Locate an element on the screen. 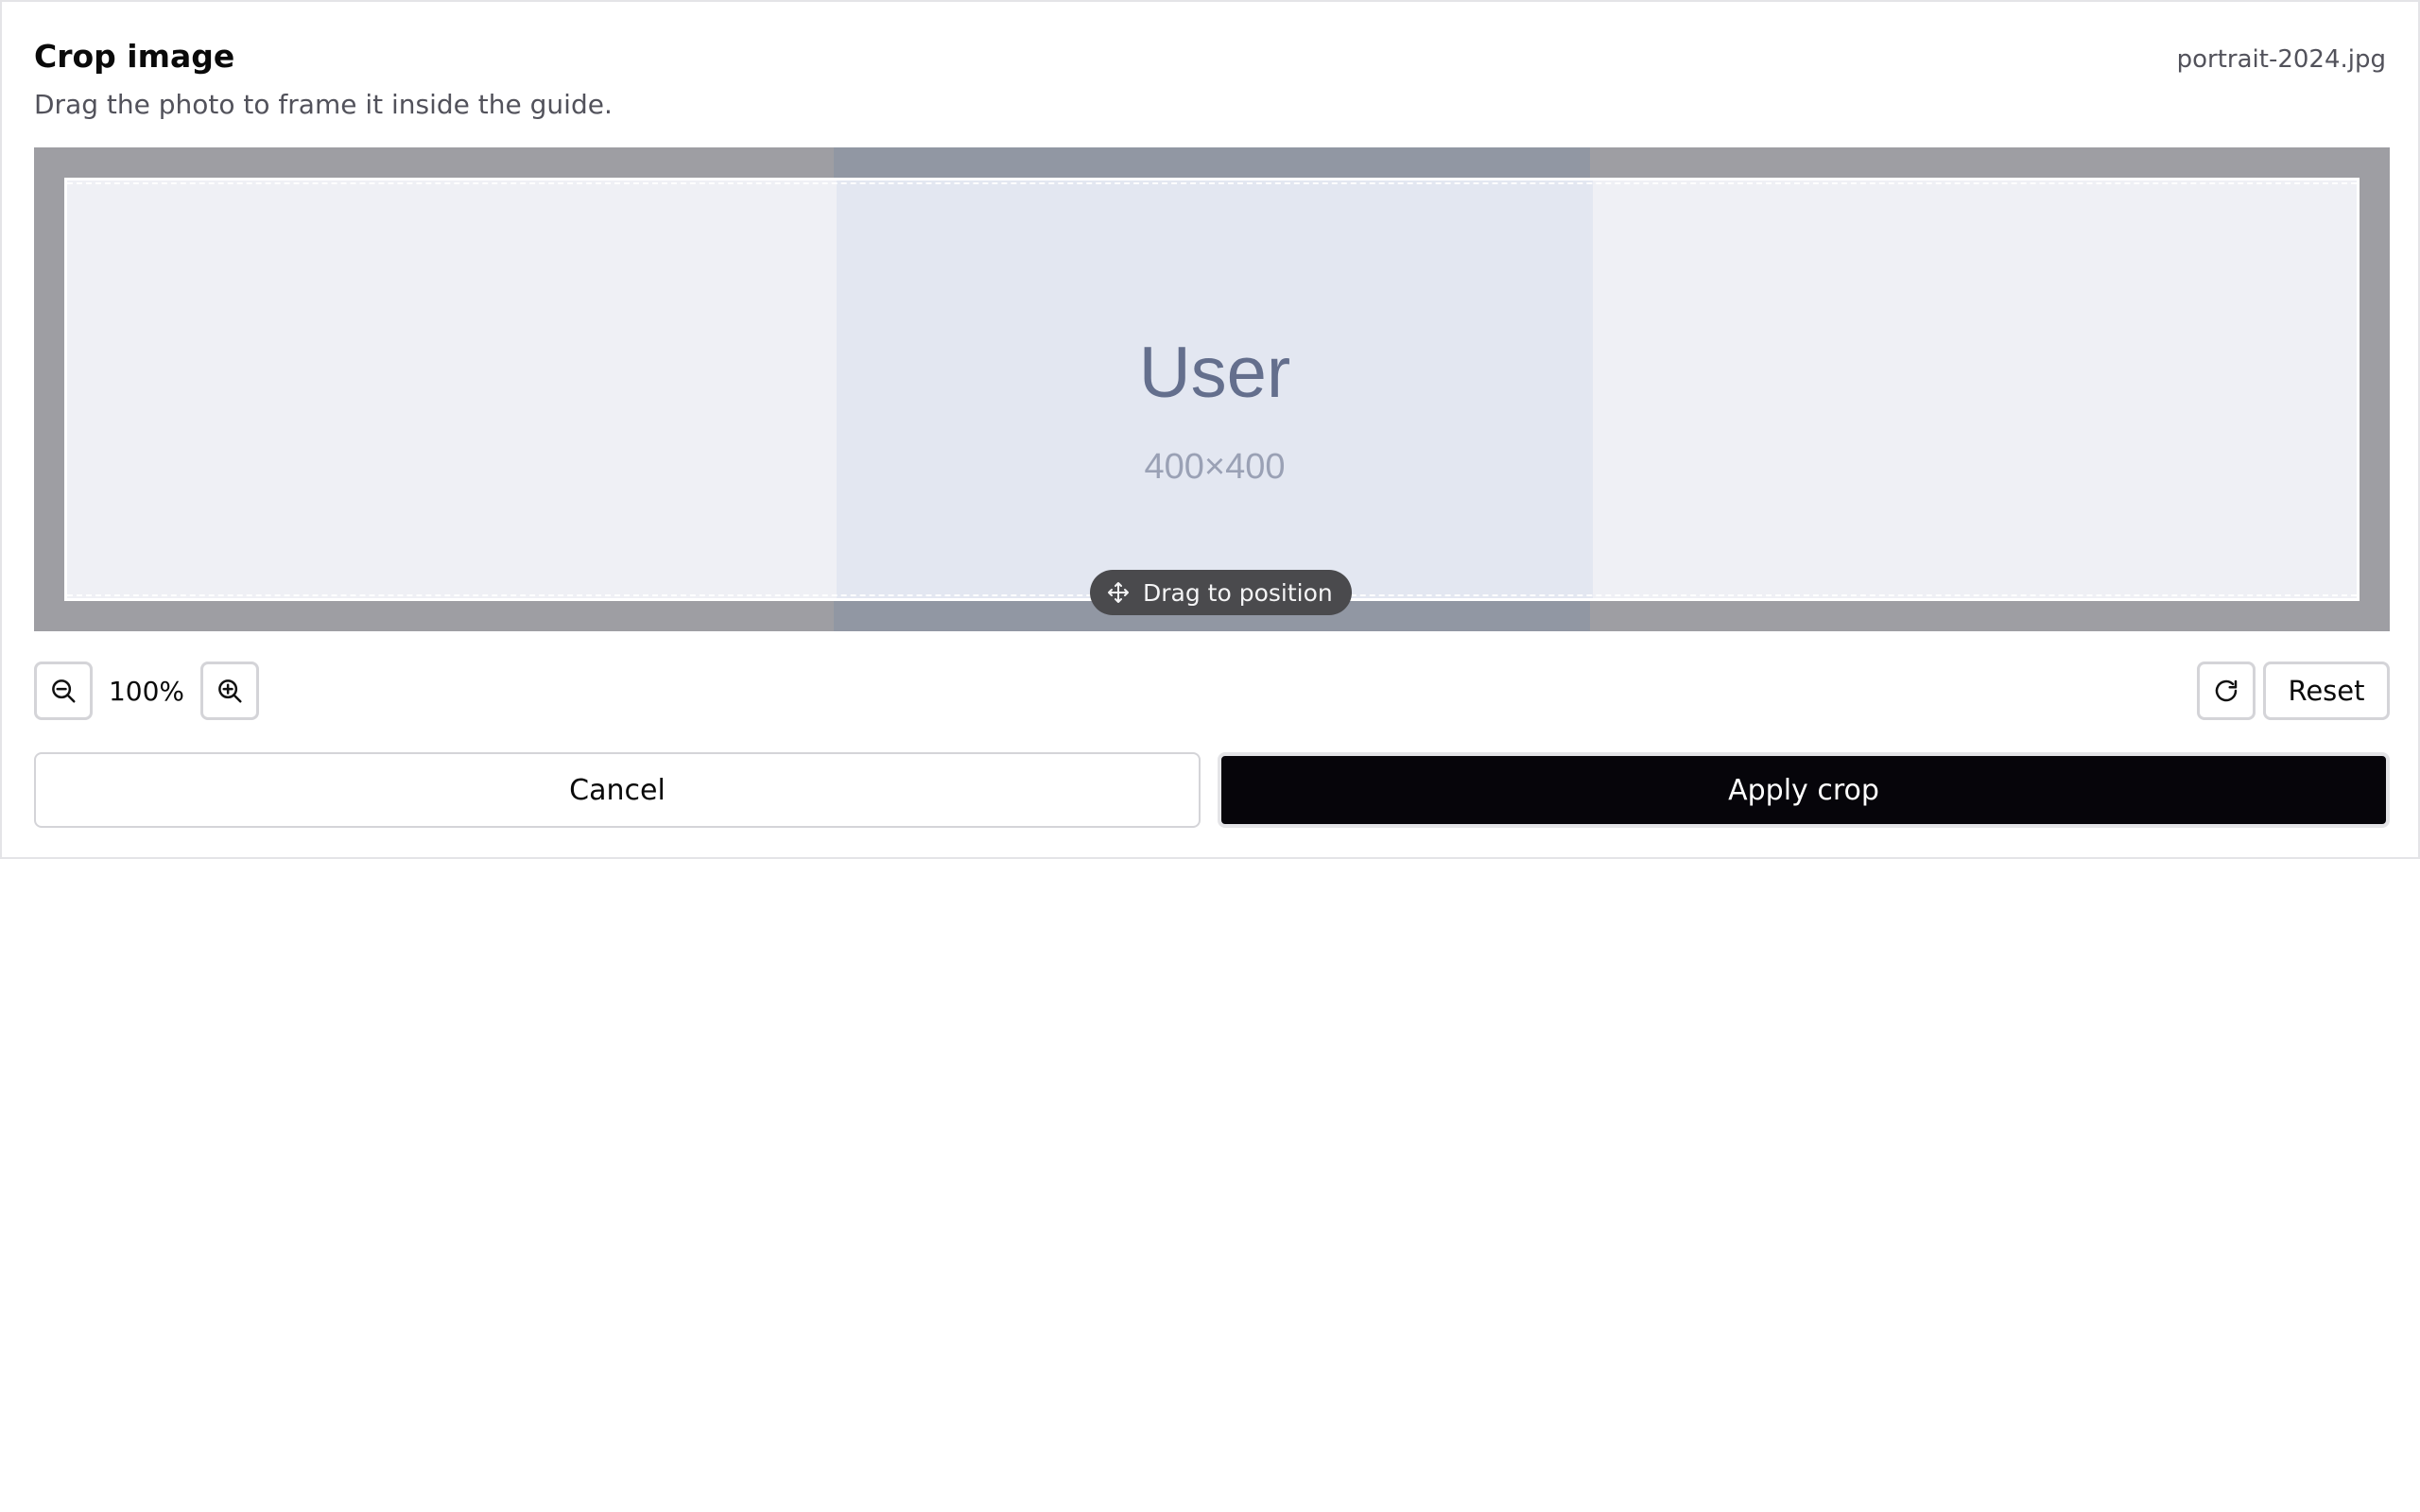  zoom-in-icon is located at coordinates (230, 691).